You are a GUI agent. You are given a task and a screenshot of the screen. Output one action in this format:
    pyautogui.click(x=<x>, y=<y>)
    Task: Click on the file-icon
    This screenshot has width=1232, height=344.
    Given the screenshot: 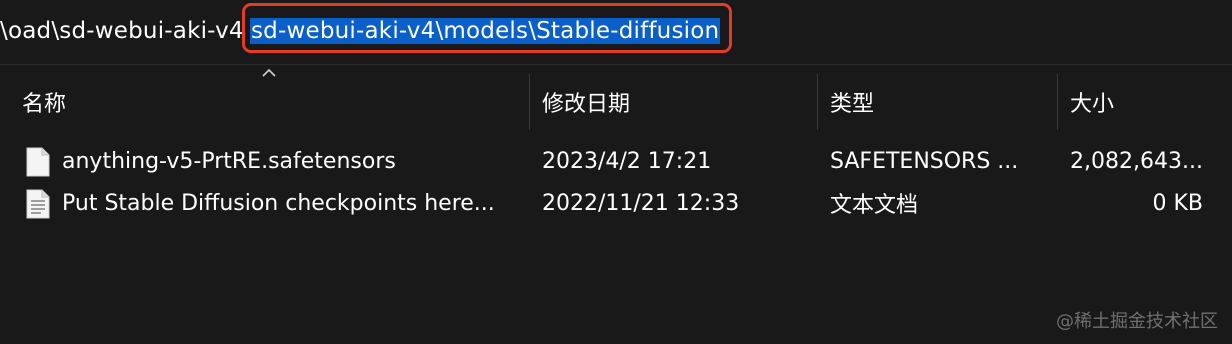 What is the action you would take?
    pyautogui.click(x=38, y=162)
    